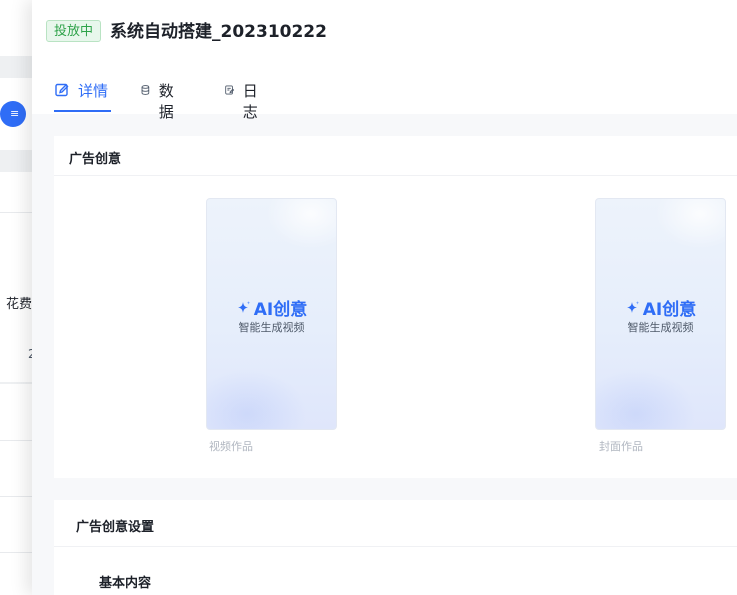  I want to click on background-avatar: ≡, so click(13, 114).